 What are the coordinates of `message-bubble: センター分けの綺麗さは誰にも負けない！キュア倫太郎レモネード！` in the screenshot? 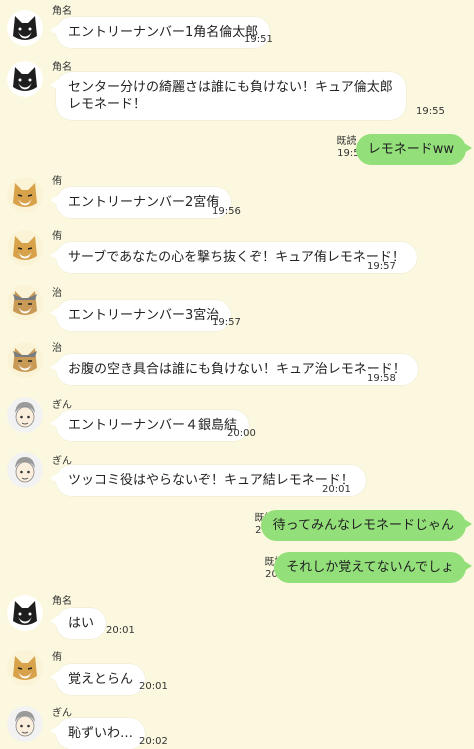 It's located at (228, 96).